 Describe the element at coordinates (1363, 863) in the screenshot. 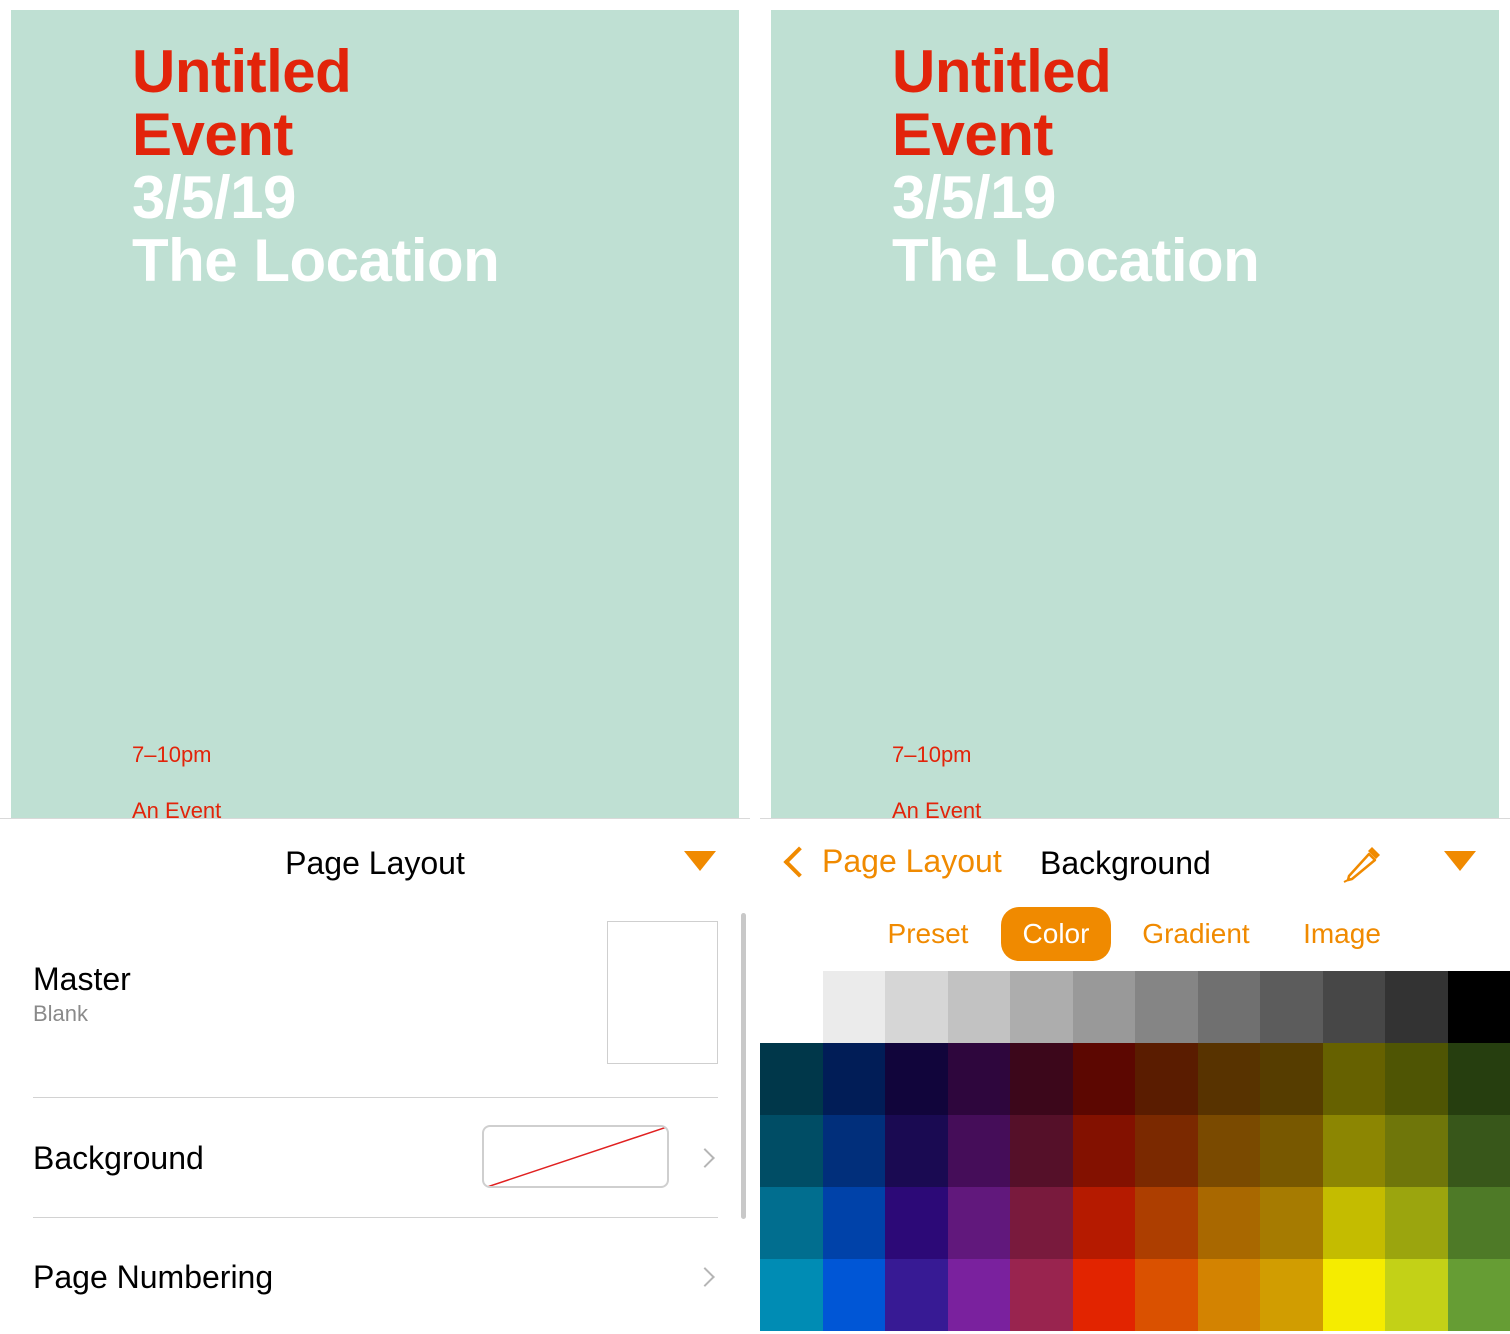

I see `eyedropper-icon` at that location.